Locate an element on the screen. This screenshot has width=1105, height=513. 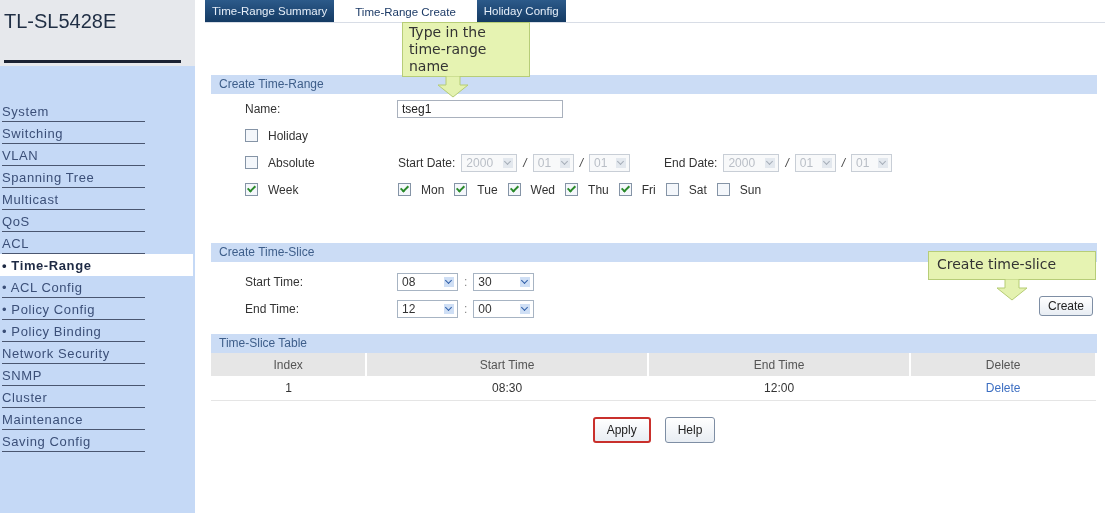
checkbox-label: Absolute is located at coordinates (292, 162).